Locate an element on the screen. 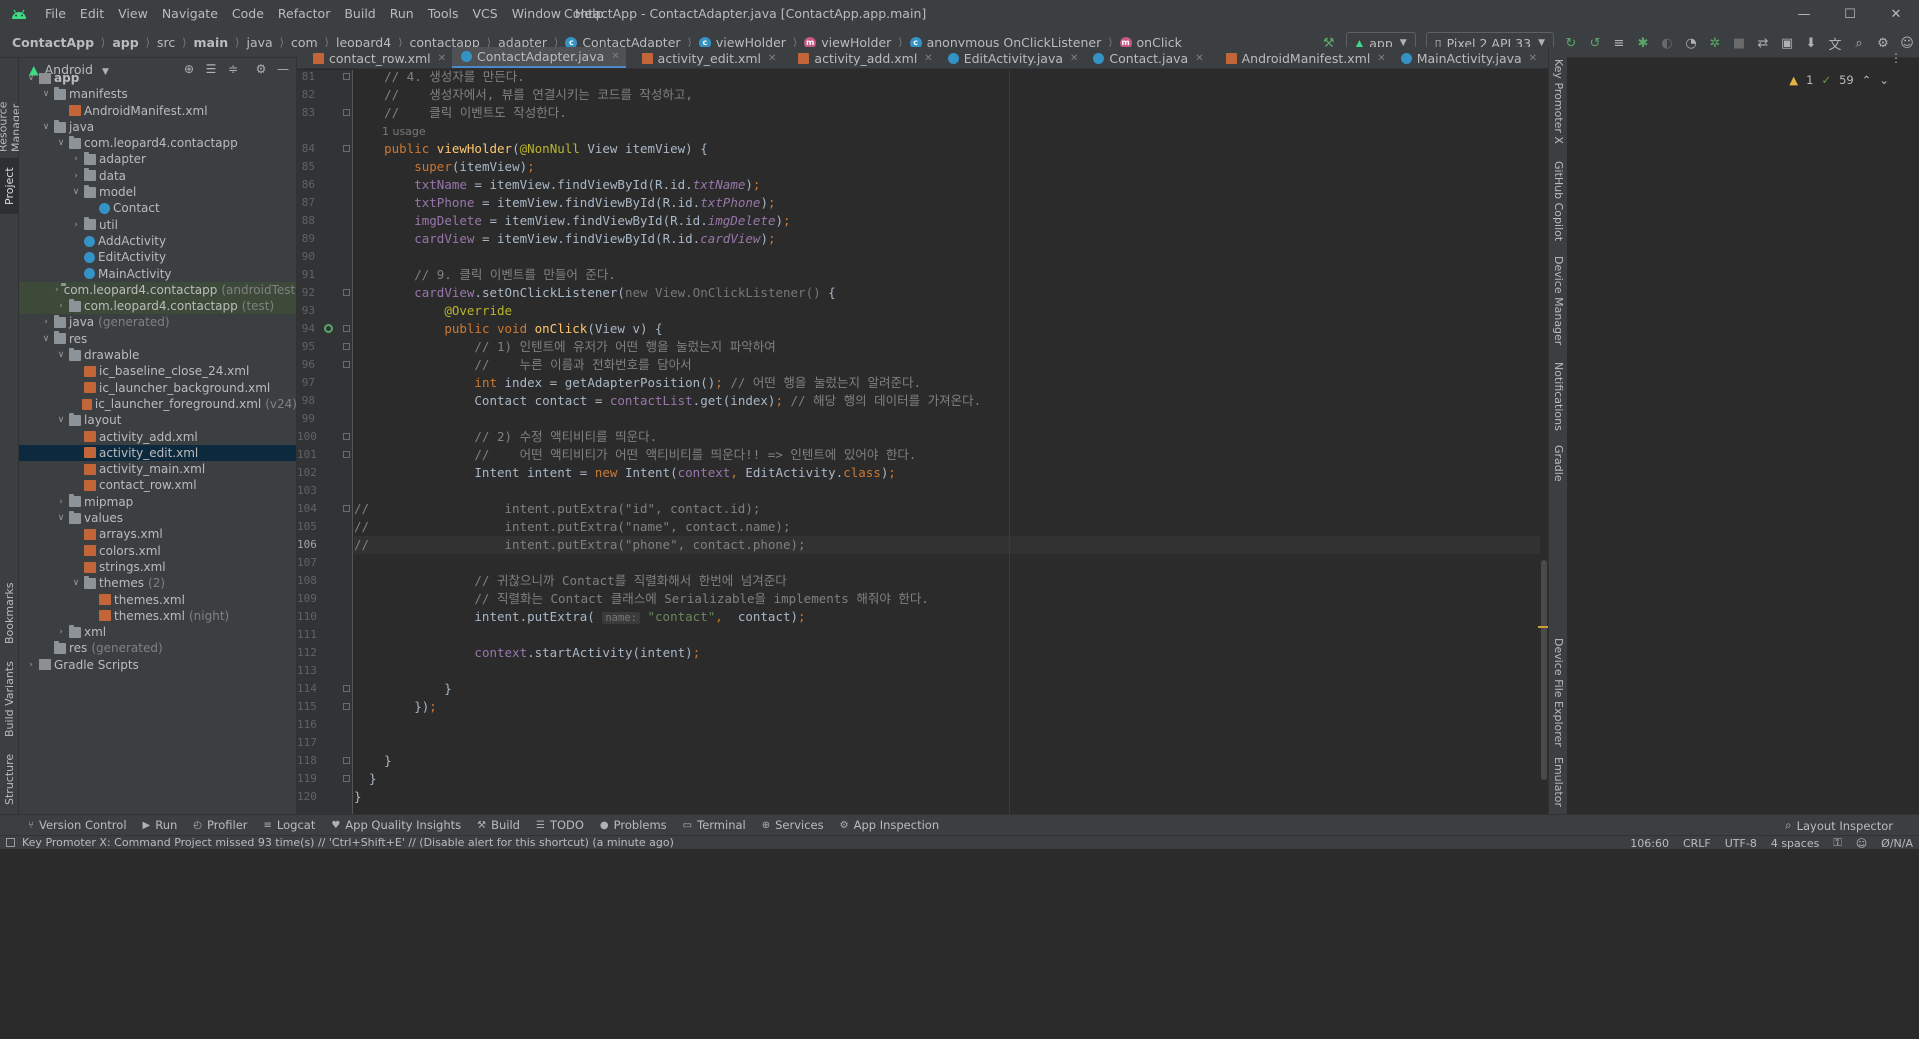 The image size is (1919, 1039). apply-changes-icon: ↺ is located at coordinates (1595, 43).